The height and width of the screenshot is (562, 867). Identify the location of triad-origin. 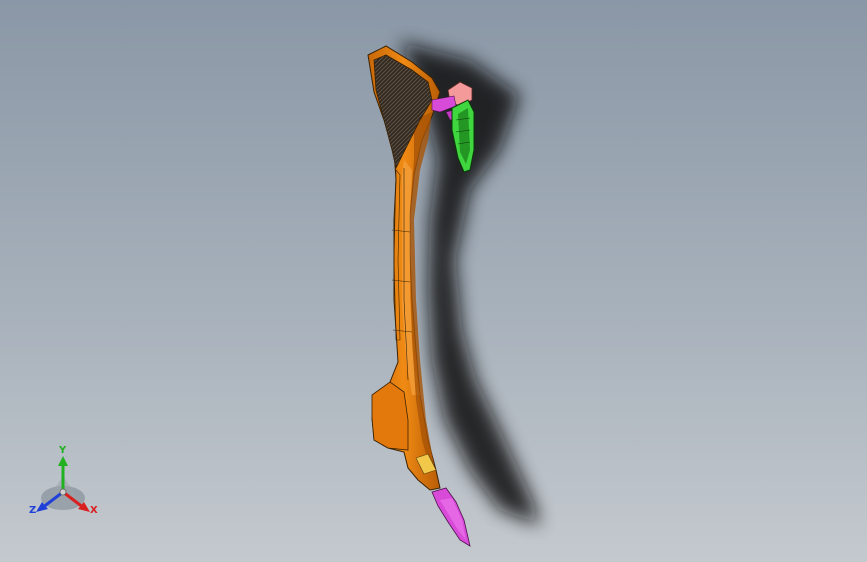
(63, 492).